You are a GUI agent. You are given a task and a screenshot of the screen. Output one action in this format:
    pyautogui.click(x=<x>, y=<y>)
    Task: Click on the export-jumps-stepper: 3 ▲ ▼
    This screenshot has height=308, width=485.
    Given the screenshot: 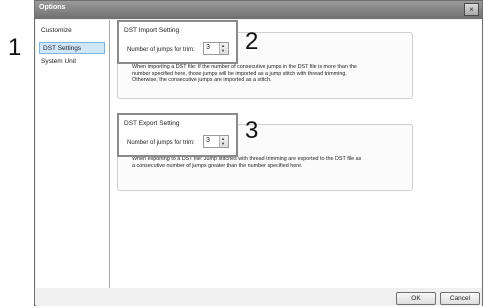 What is the action you would take?
    pyautogui.click(x=216, y=141)
    